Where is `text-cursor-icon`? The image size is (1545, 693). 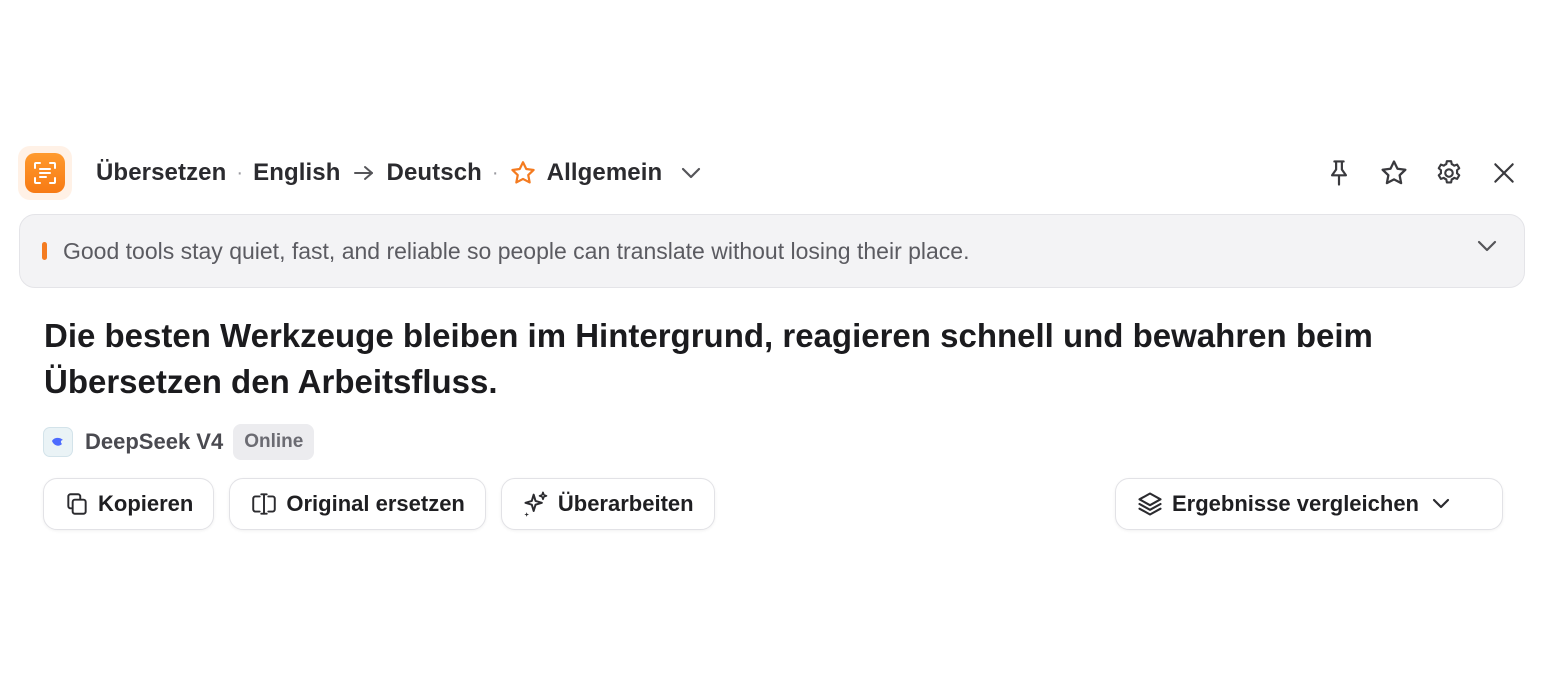
text-cursor-icon is located at coordinates (264, 504).